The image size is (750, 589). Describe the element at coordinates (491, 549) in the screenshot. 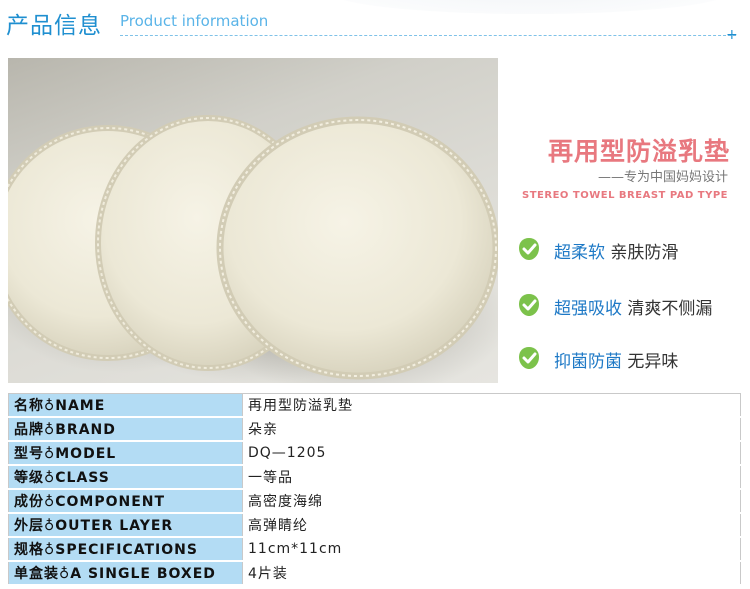

I see `spec-value: 11cm*11cm` at that location.